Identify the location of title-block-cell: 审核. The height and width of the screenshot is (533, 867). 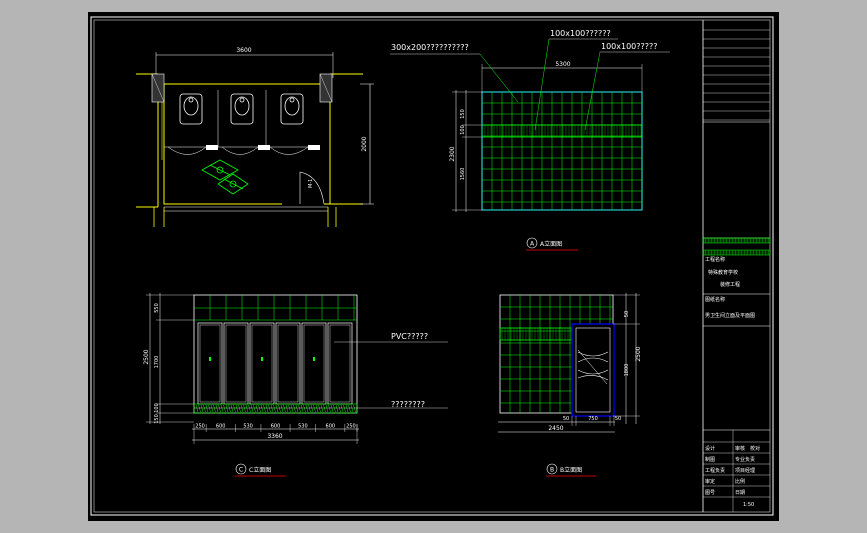
(740, 448).